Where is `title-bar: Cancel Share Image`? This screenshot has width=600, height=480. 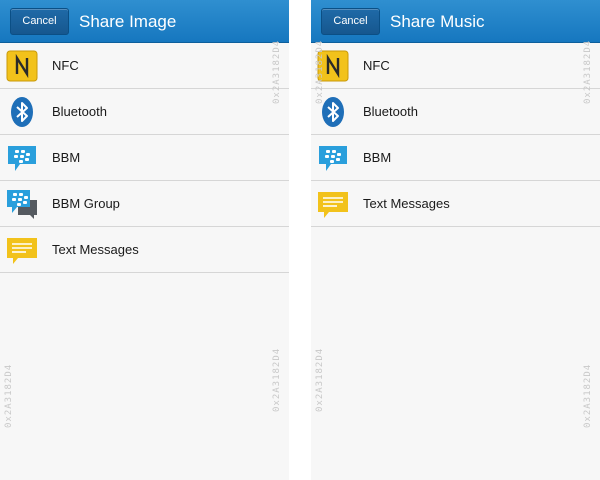 title-bar: Cancel Share Image is located at coordinates (144, 21).